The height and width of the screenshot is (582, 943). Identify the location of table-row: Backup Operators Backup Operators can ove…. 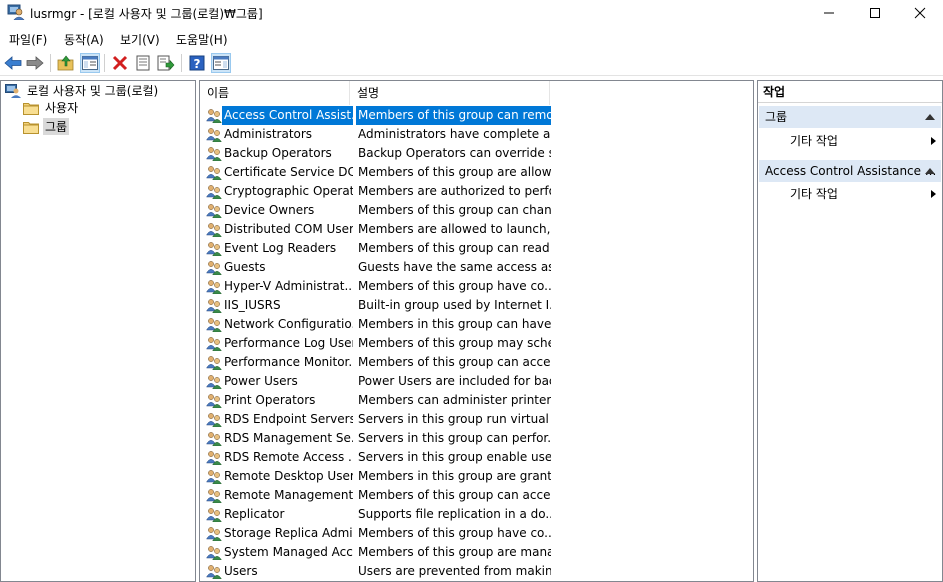
(384, 153).